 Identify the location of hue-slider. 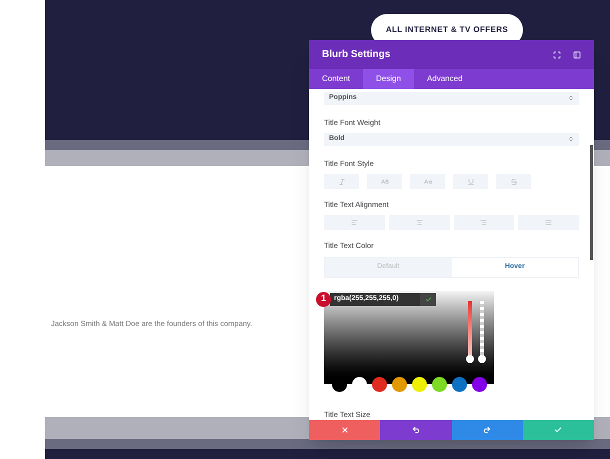
(470, 331).